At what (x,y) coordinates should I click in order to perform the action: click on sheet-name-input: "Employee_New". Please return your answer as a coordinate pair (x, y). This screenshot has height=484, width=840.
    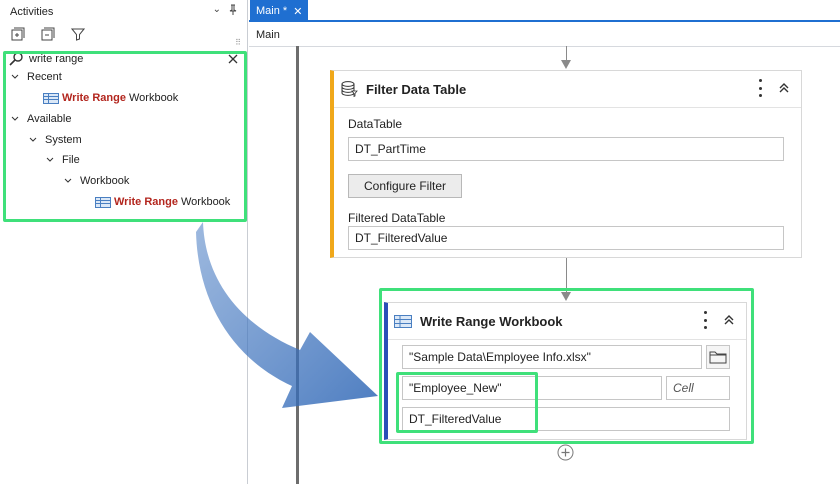
    Looking at the image, I should click on (532, 388).